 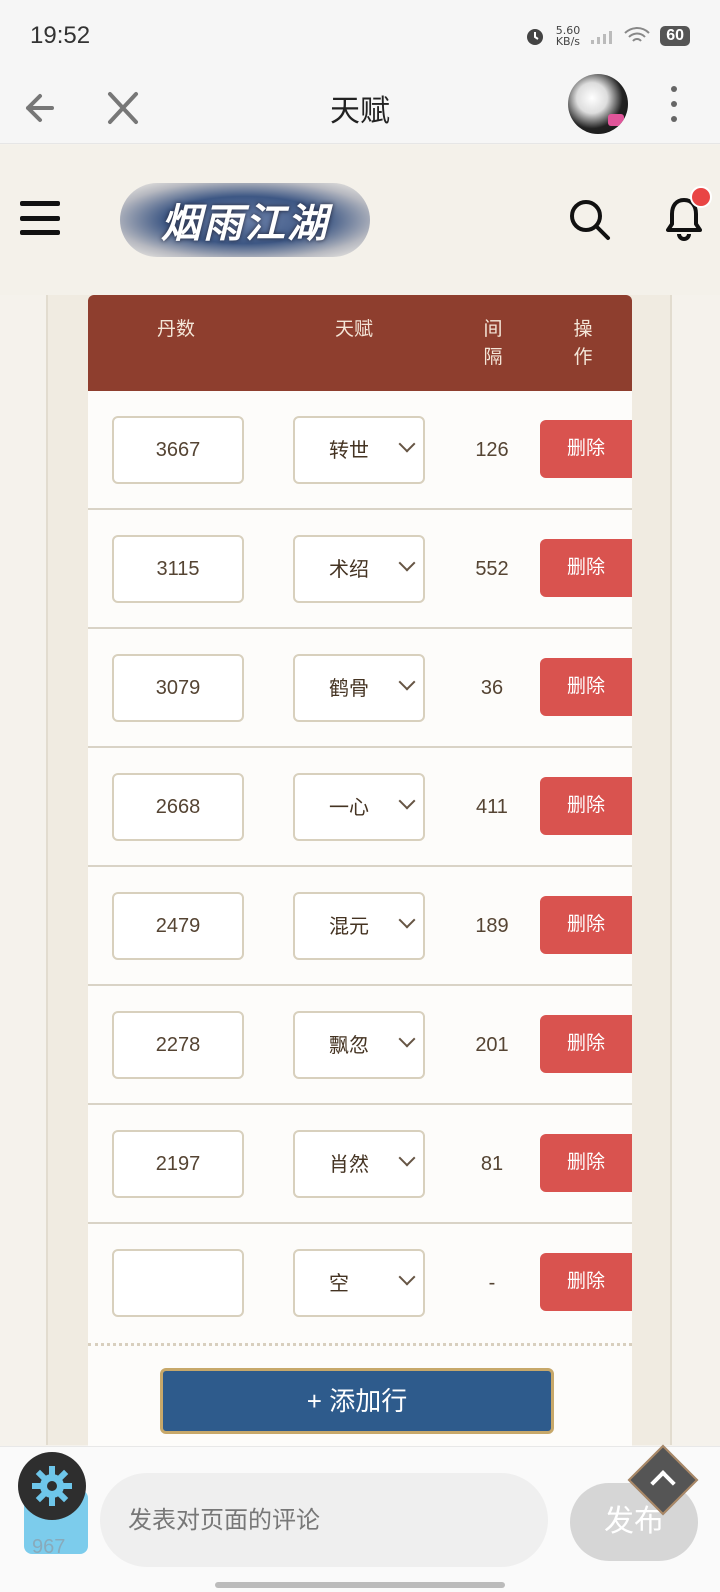 What do you see at coordinates (178, 1164) in the screenshot?
I see `dan-input: 2197` at bounding box center [178, 1164].